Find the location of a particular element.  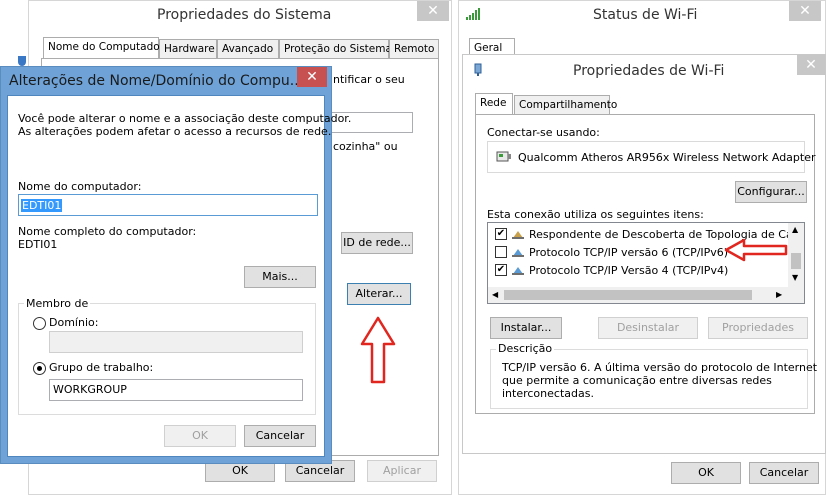

annotation-up-arrow is located at coordinates (378, 350).